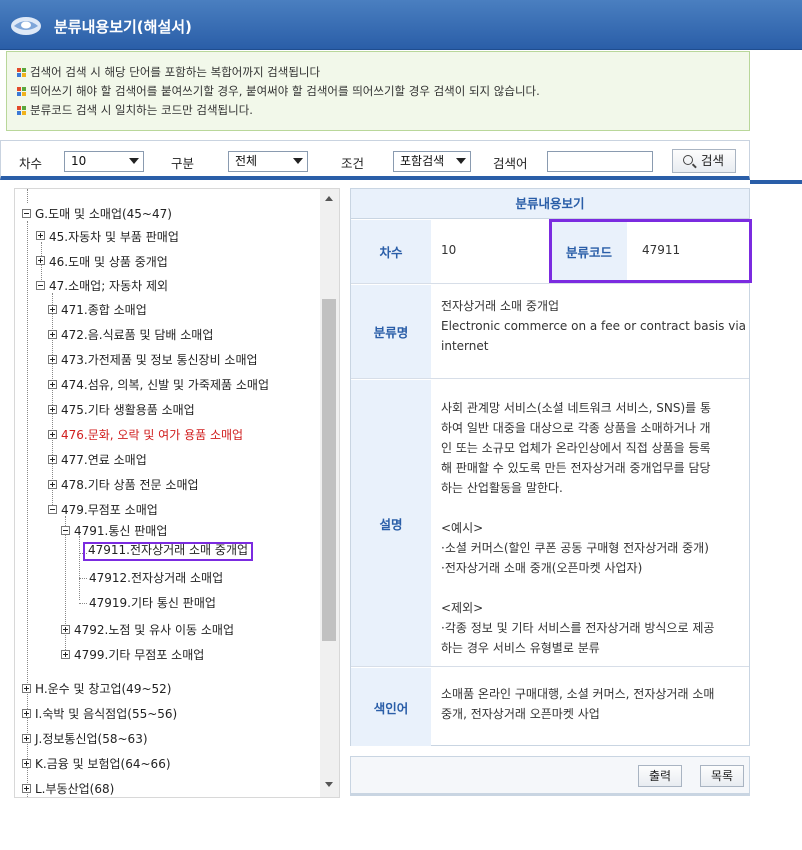  What do you see at coordinates (502, 488) in the screenshot?
I see `description-line: 하는 산업활동을 말한다.` at bounding box center [502, 488].